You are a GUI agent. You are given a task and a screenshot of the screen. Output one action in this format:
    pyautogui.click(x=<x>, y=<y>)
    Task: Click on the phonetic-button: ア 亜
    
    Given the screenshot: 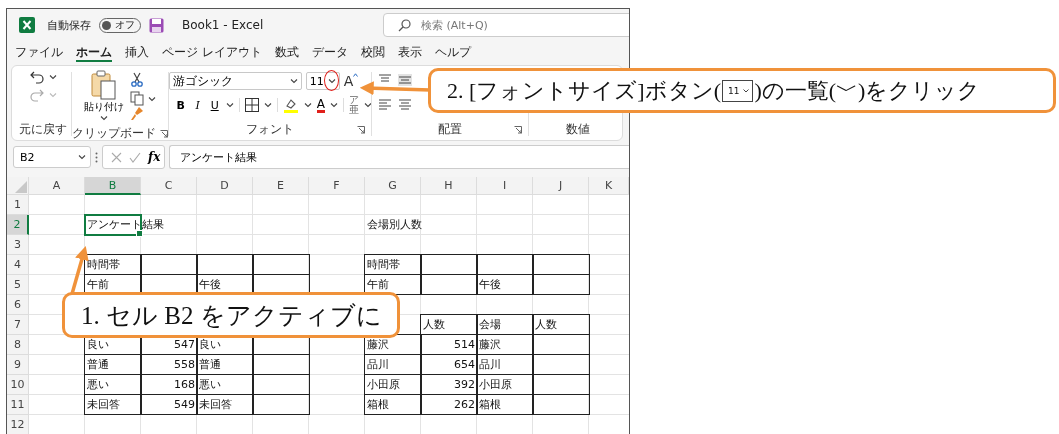 What is the action you would take?
    pyautogui.click(x=353, y=105)
    